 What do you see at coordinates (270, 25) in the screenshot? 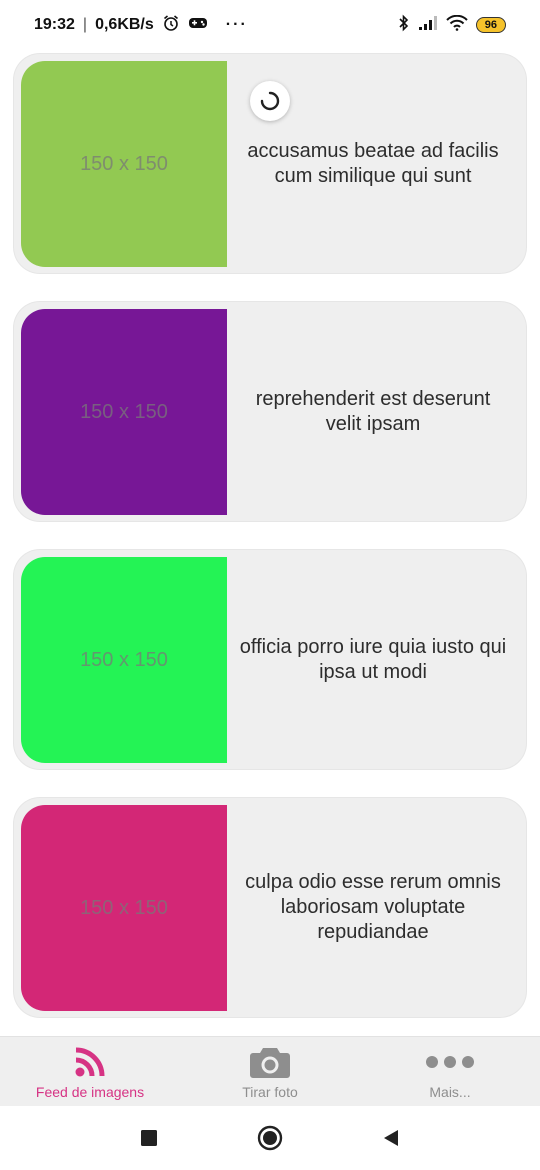
I see `status-bar: 19:32 | 0,6KB/s ··· 96` at bounding box center [270, 25].